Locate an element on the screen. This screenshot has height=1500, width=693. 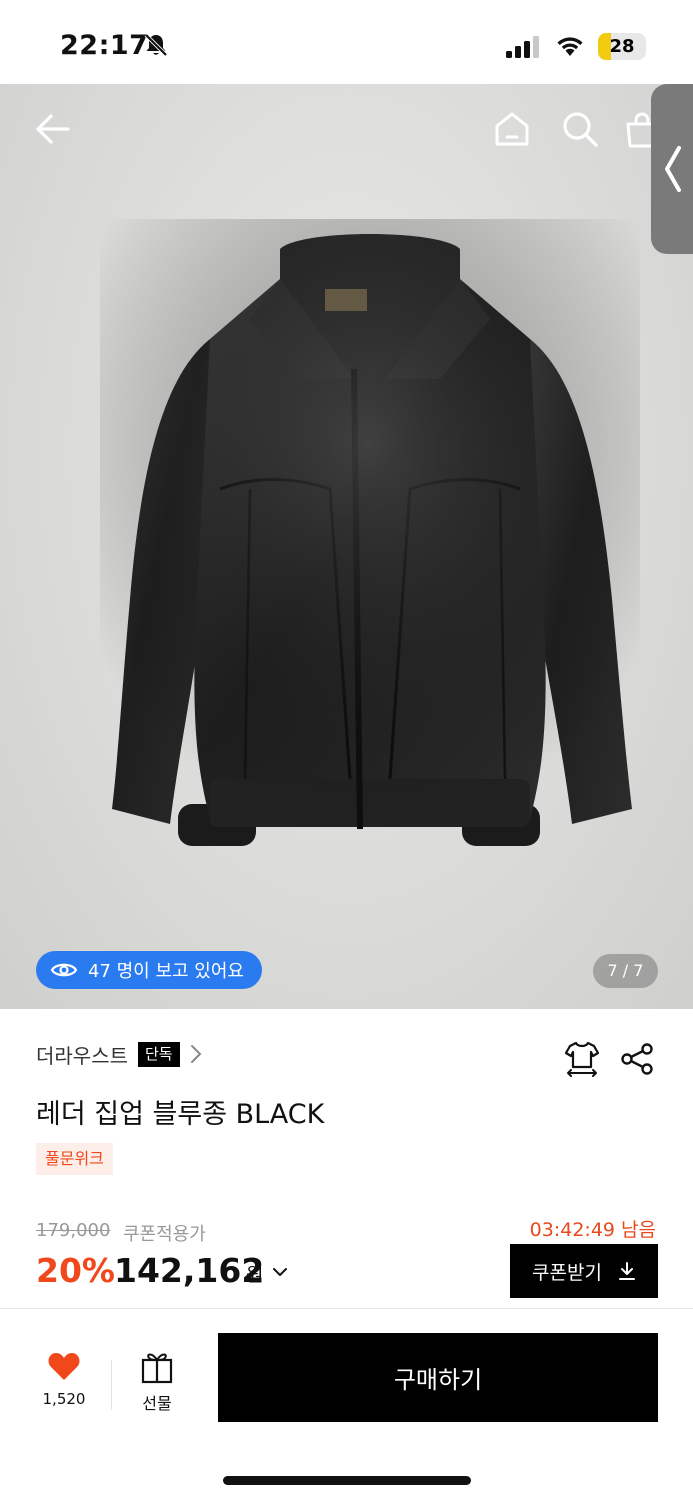
share-icon is located at coordinates (637, 1059).